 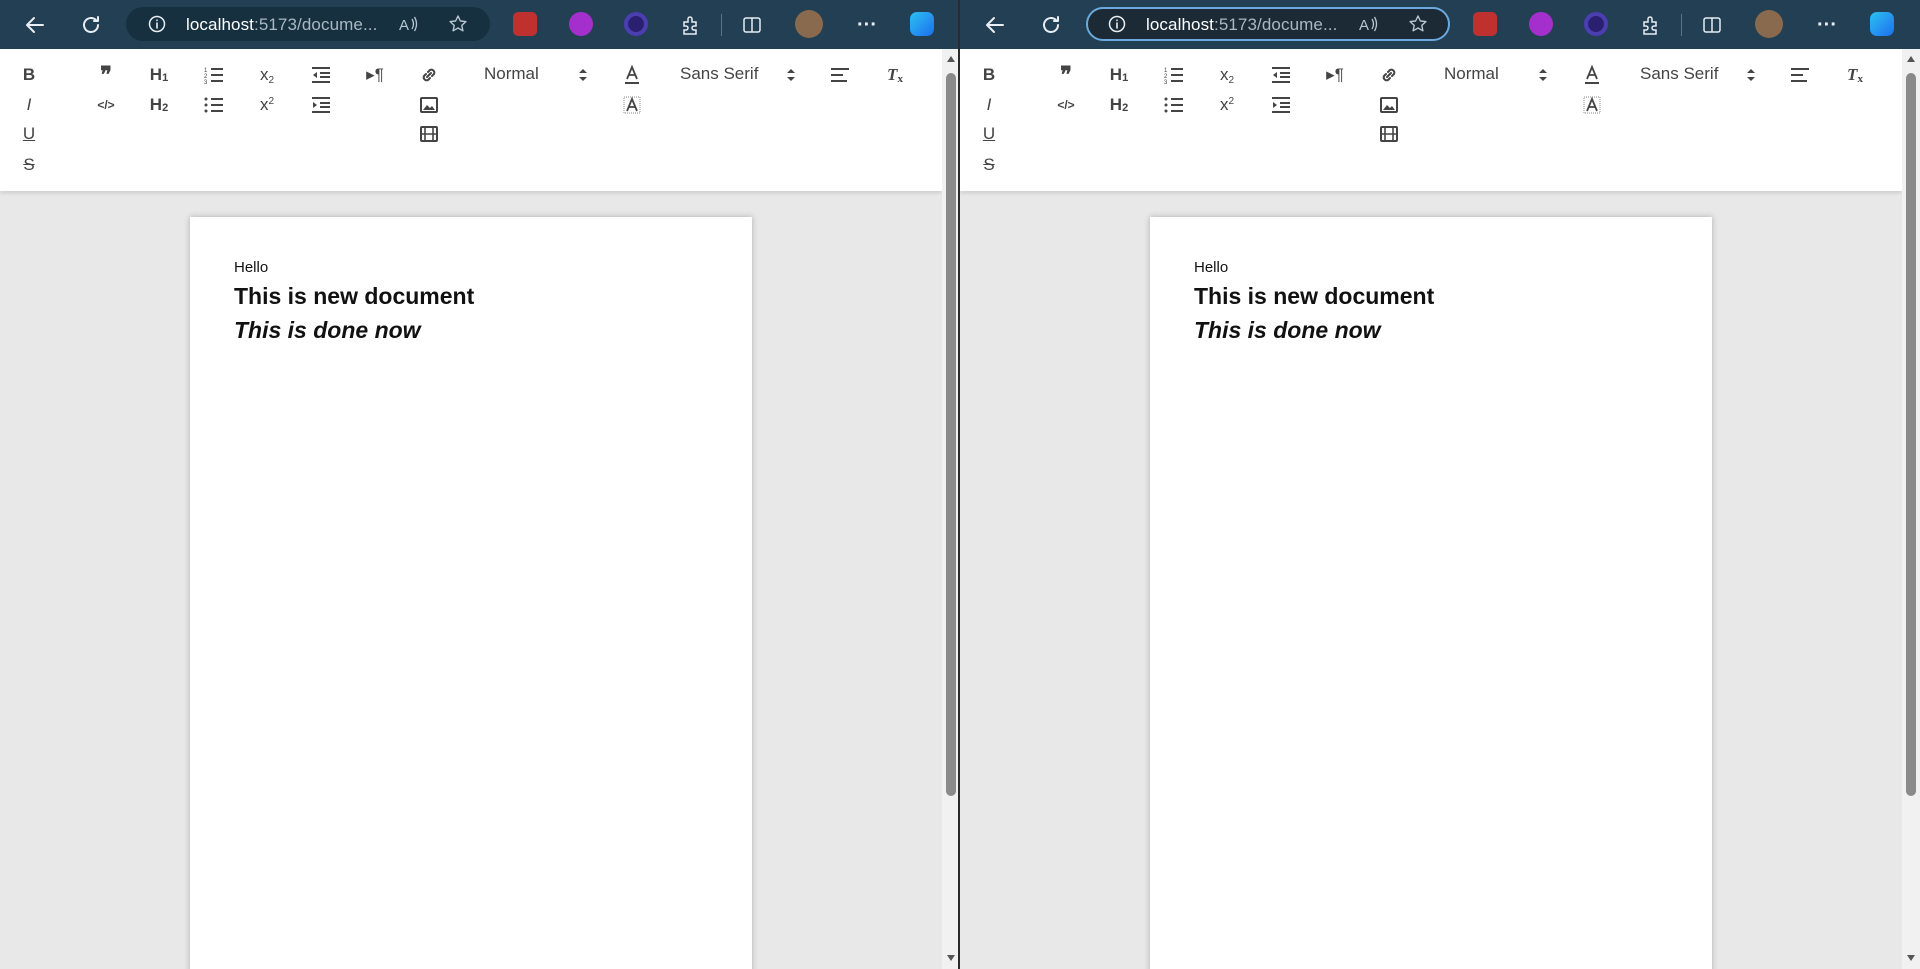 I want to click on page-scrollbar, so click(x=1911, y=509).